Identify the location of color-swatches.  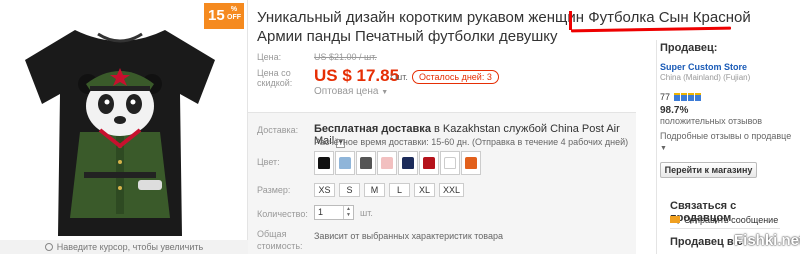
(398, 163).